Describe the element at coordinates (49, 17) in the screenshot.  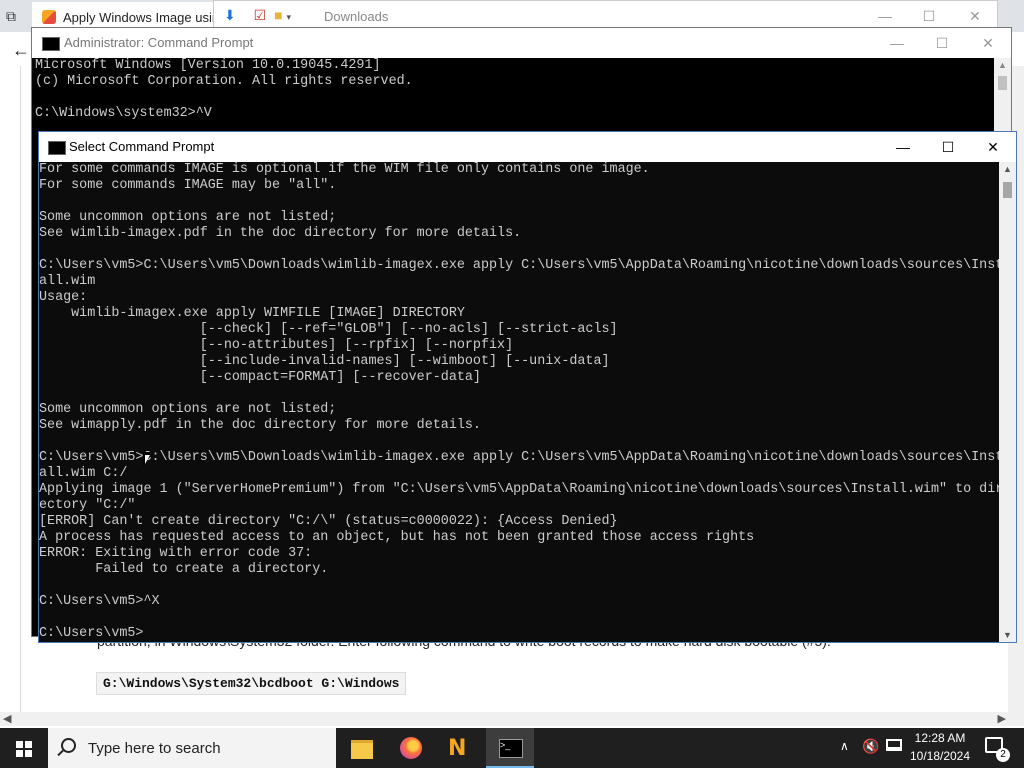
I see `site-favicon-icon` at that location.